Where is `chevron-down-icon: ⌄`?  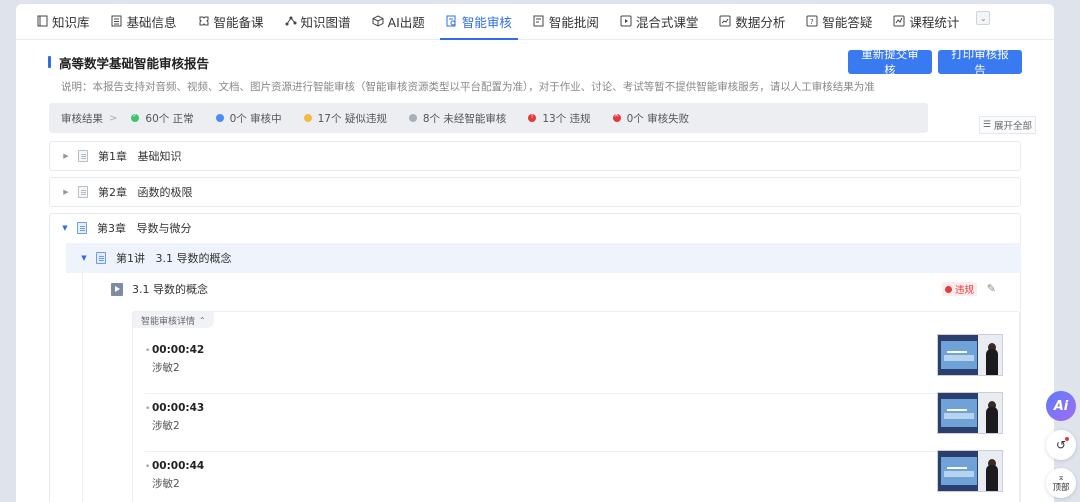 chevron-down-icon: ⌄ is located at coordinates (983, 18).